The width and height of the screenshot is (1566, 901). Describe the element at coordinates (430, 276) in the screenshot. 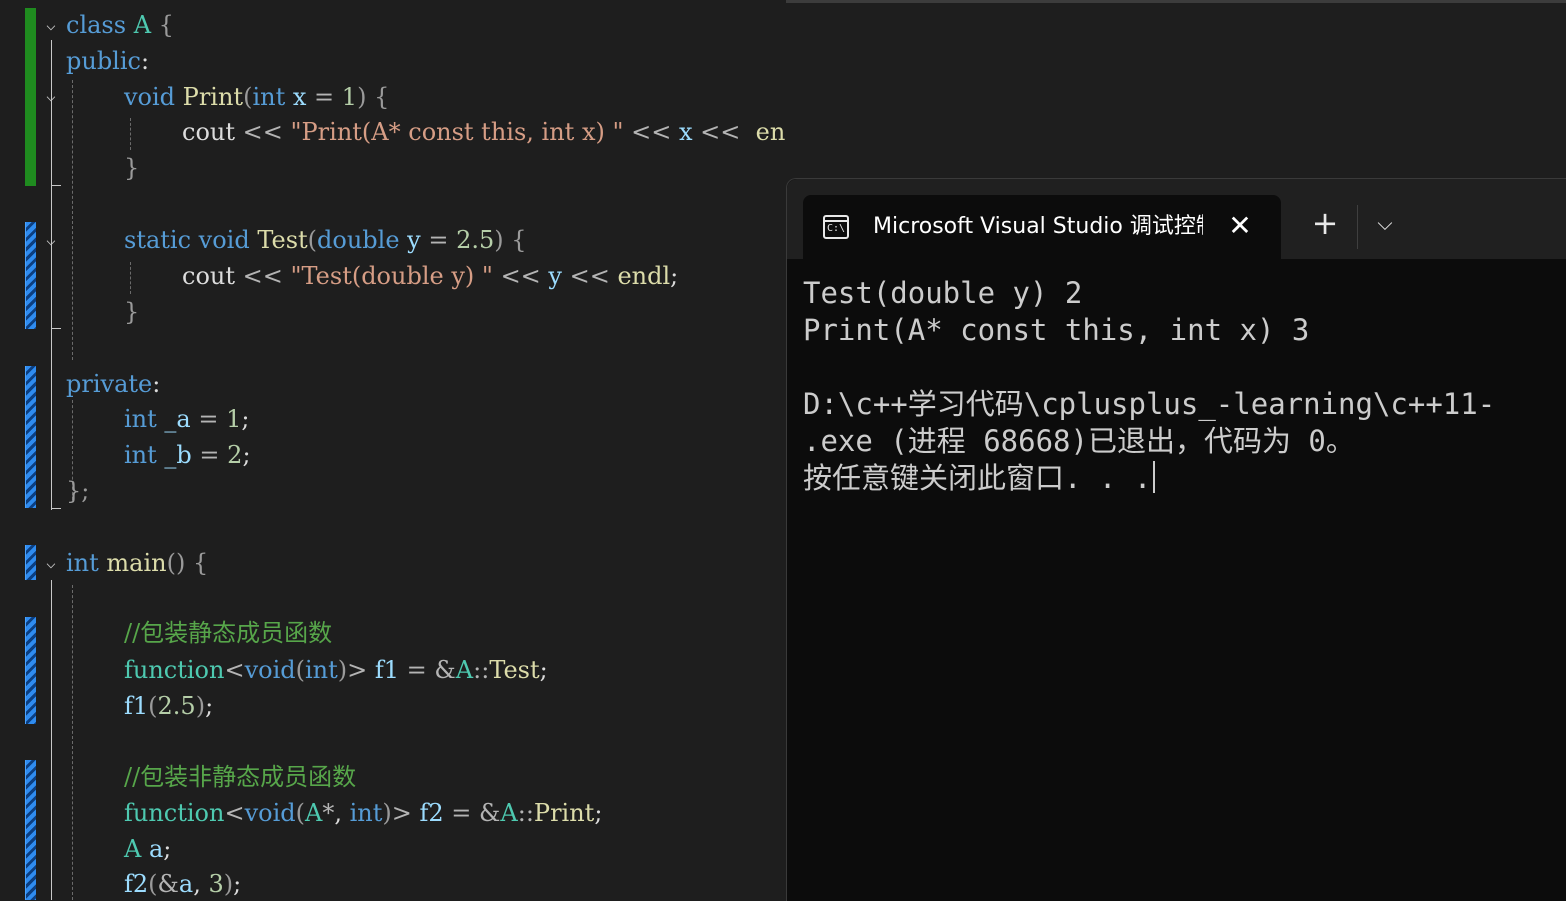

I see `code-line: cout << "Test(double y) " << y << endl;` at that location.